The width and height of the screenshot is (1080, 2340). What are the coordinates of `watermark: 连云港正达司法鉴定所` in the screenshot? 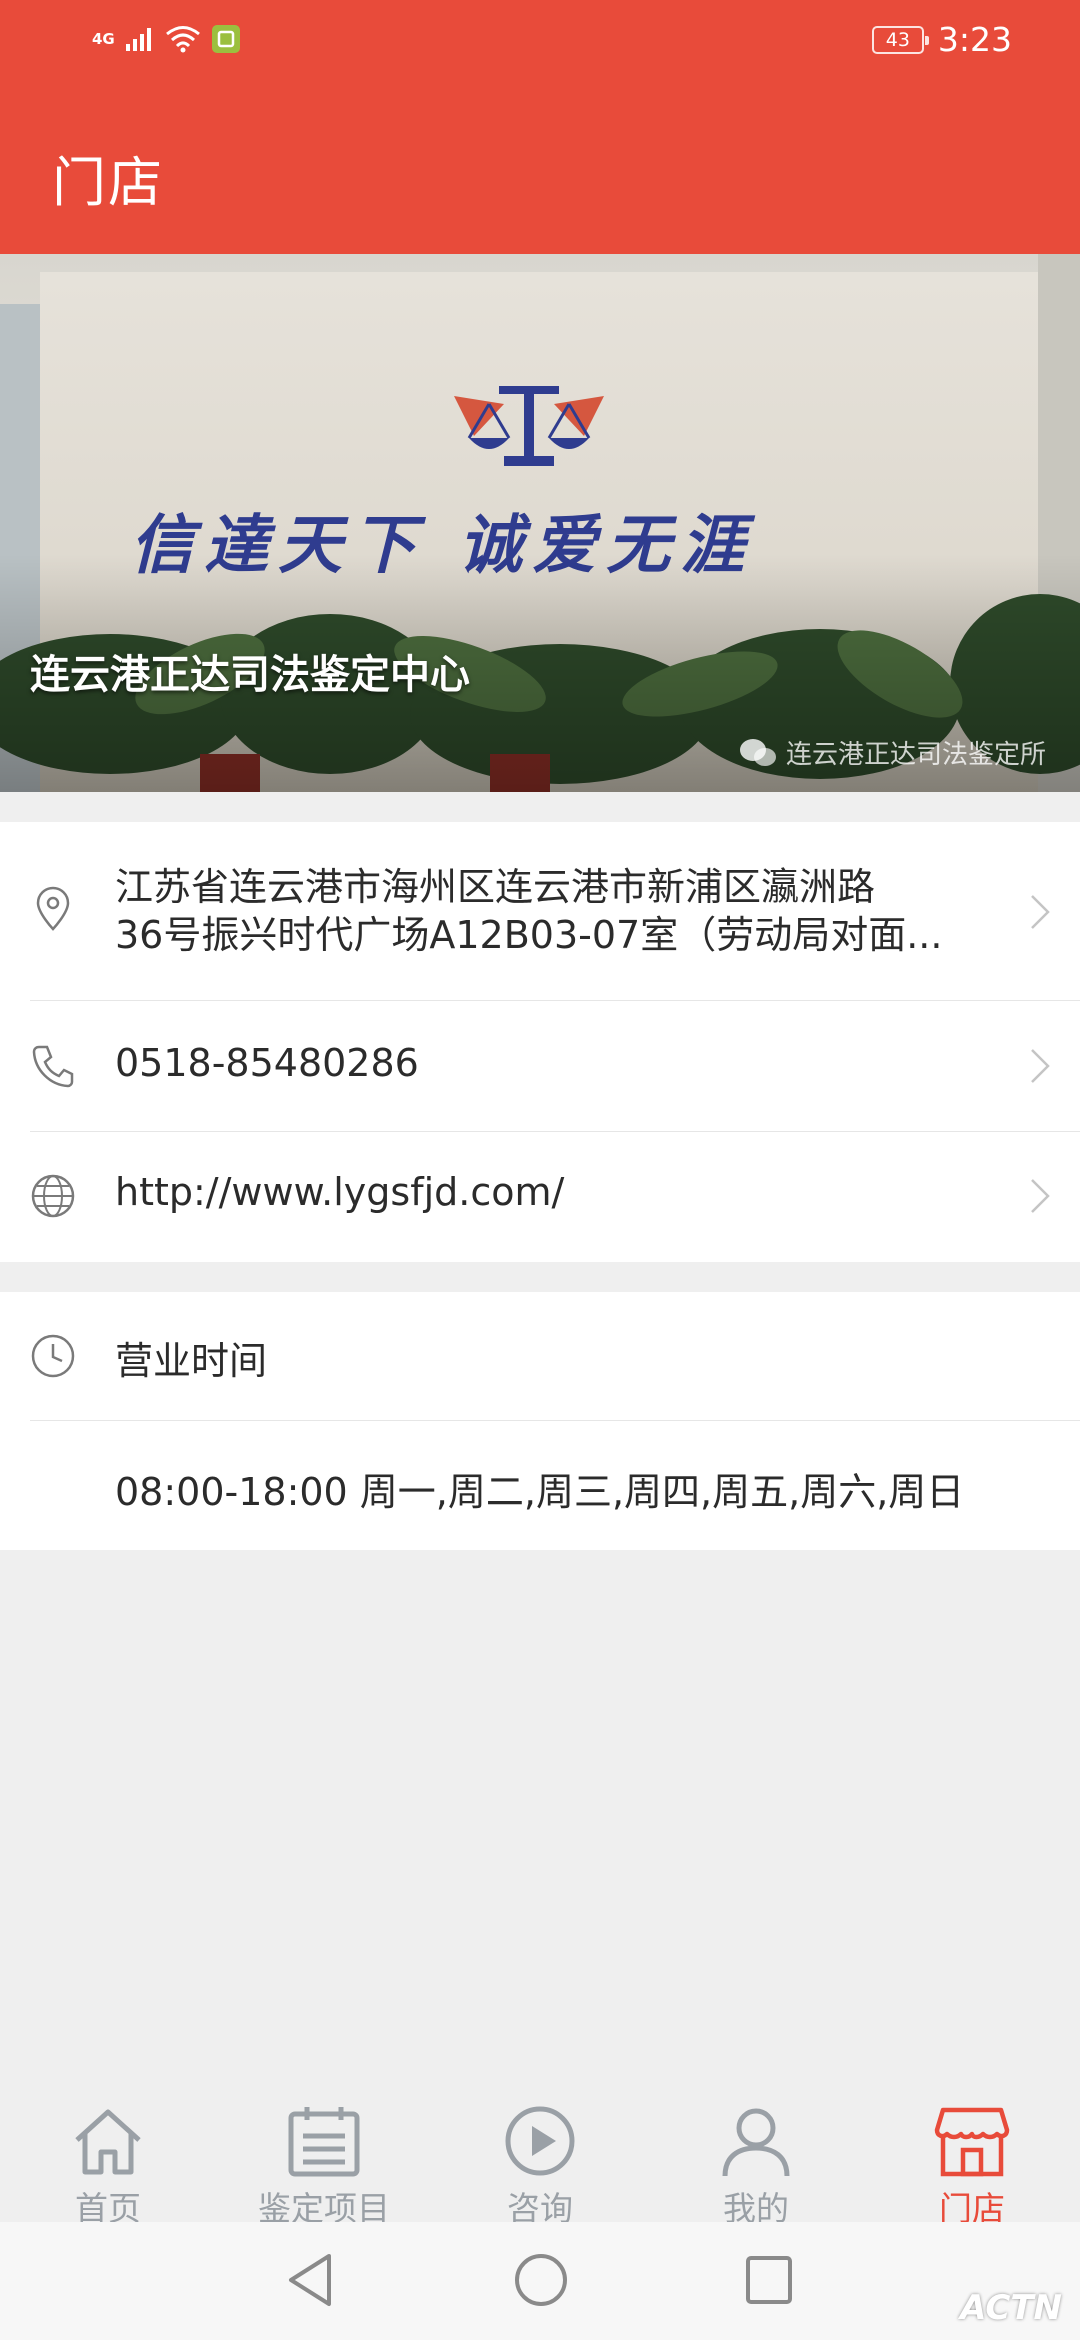 It's located at (892, 752).